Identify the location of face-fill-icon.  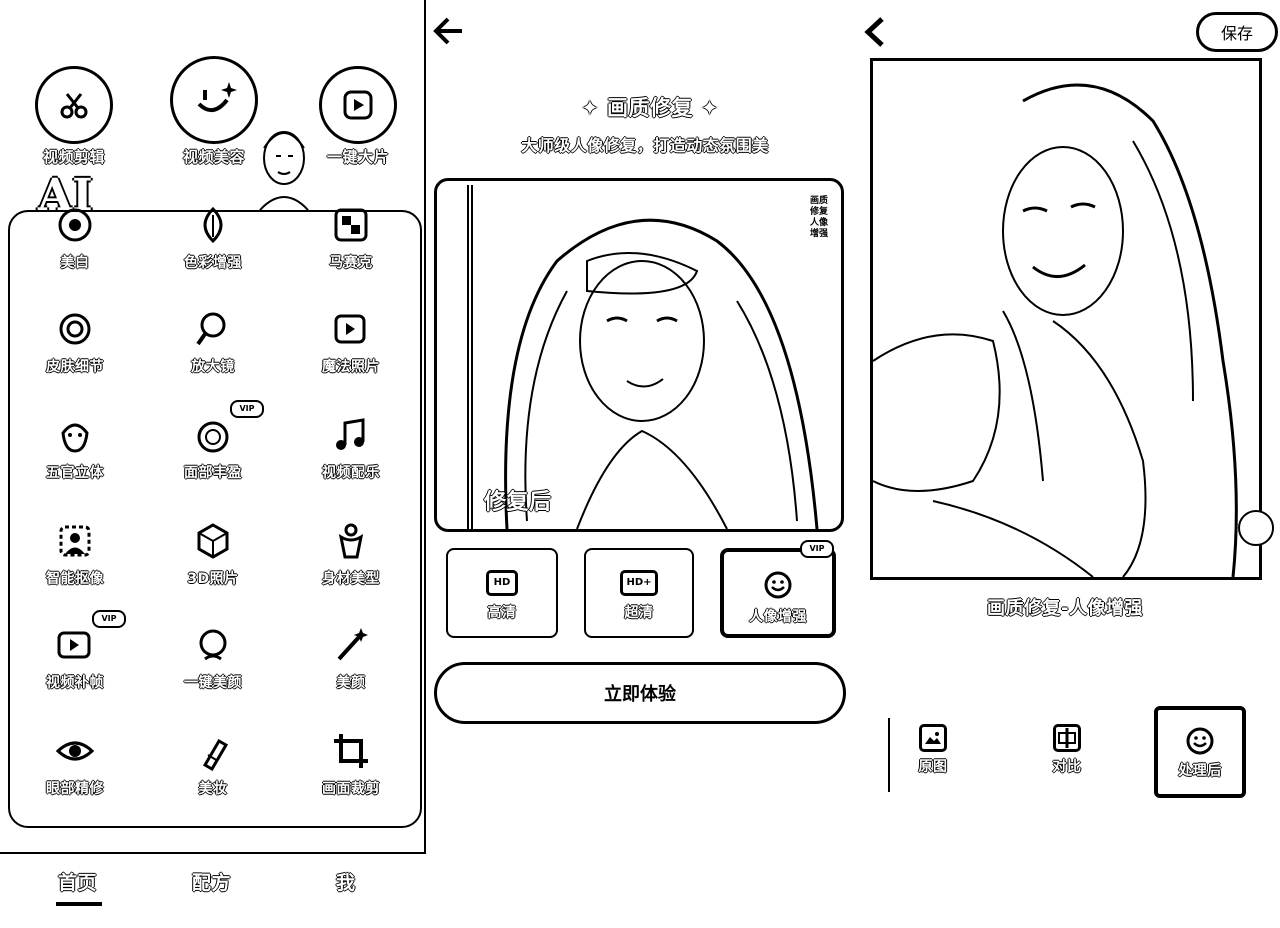
(213, 435).